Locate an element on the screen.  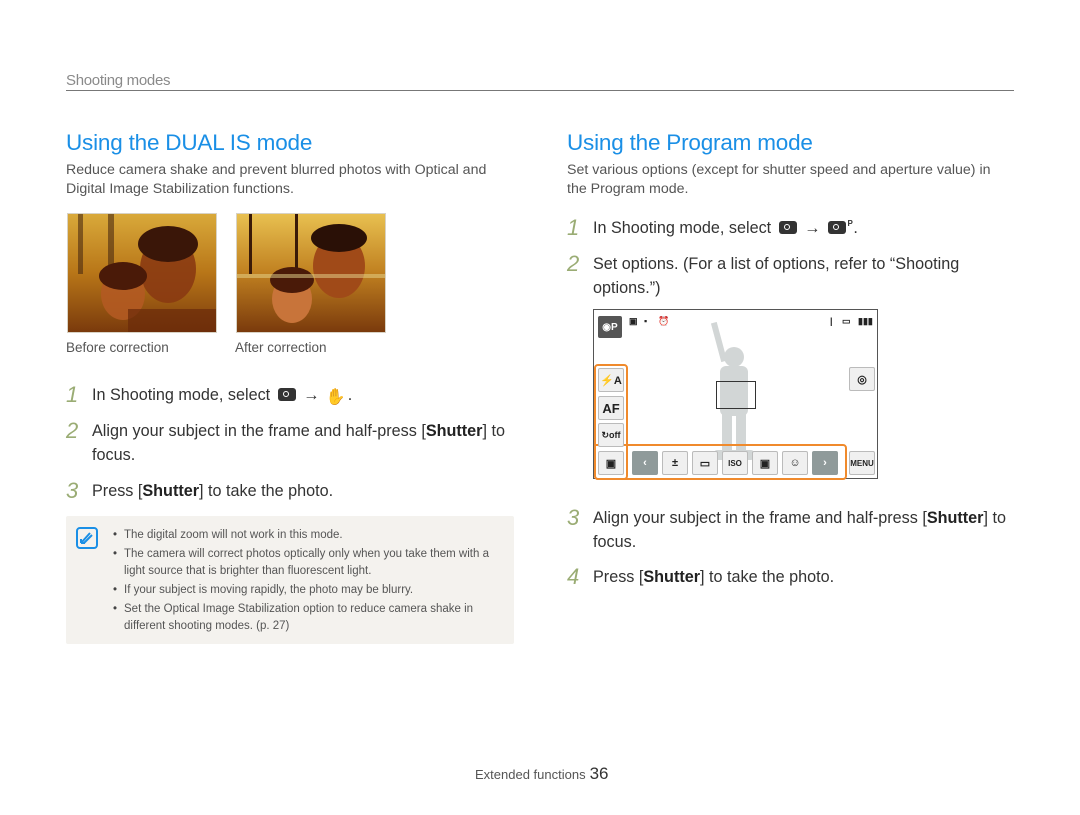
ois-off-icon: ↻off is located at coordinates (611, 435).